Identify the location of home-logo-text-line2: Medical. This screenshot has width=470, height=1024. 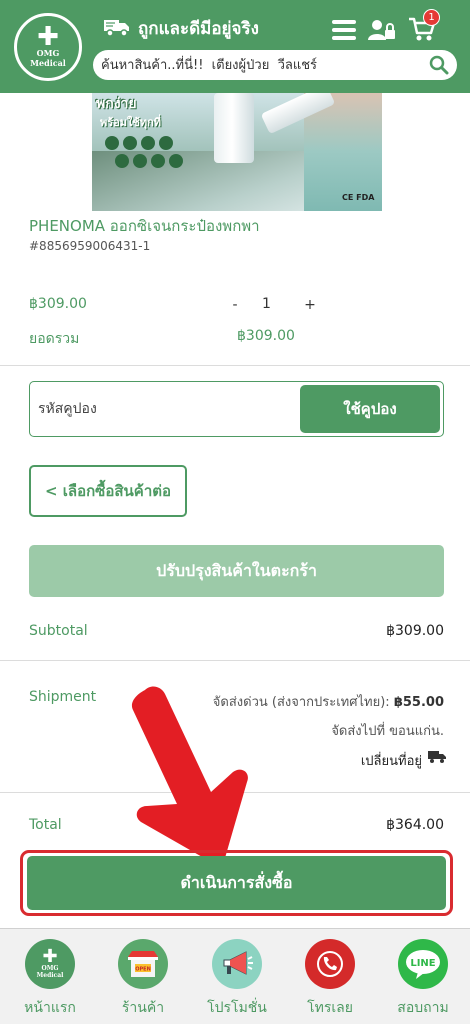
(50, 975).